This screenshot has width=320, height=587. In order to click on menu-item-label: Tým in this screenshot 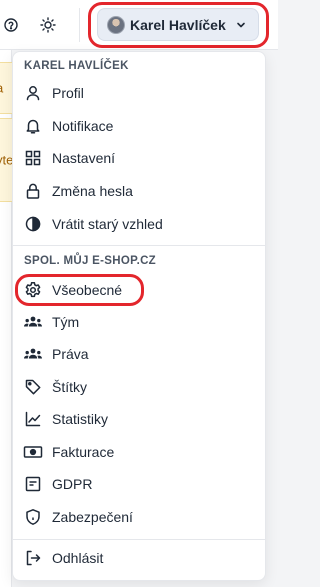, I will do `click(66, 322)`.